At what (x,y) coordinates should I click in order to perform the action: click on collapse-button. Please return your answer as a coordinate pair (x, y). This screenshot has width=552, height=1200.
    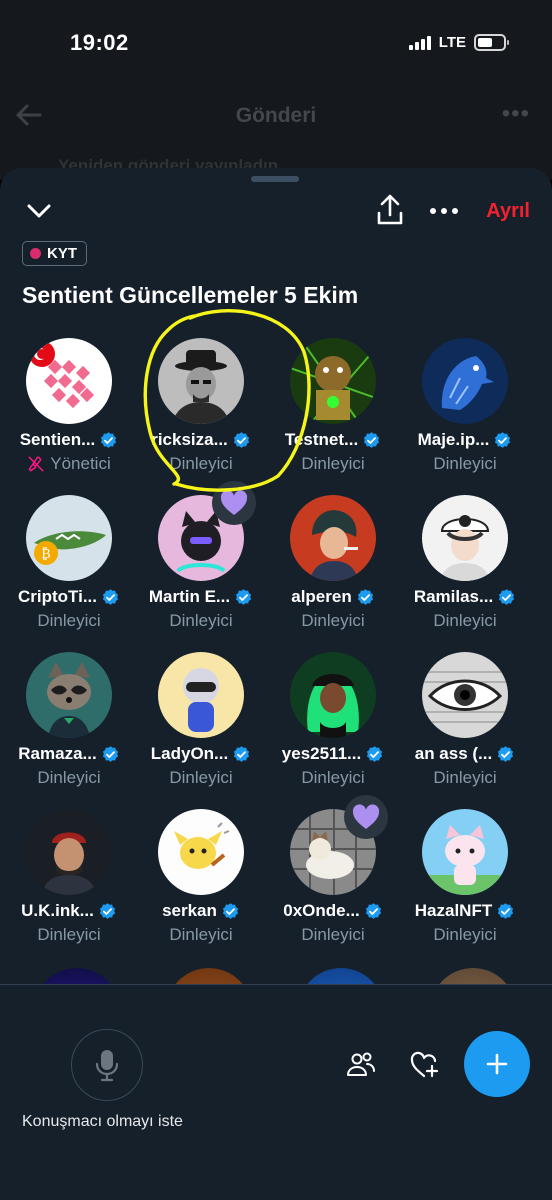
    Looking at the image, I should click on (39, 211).